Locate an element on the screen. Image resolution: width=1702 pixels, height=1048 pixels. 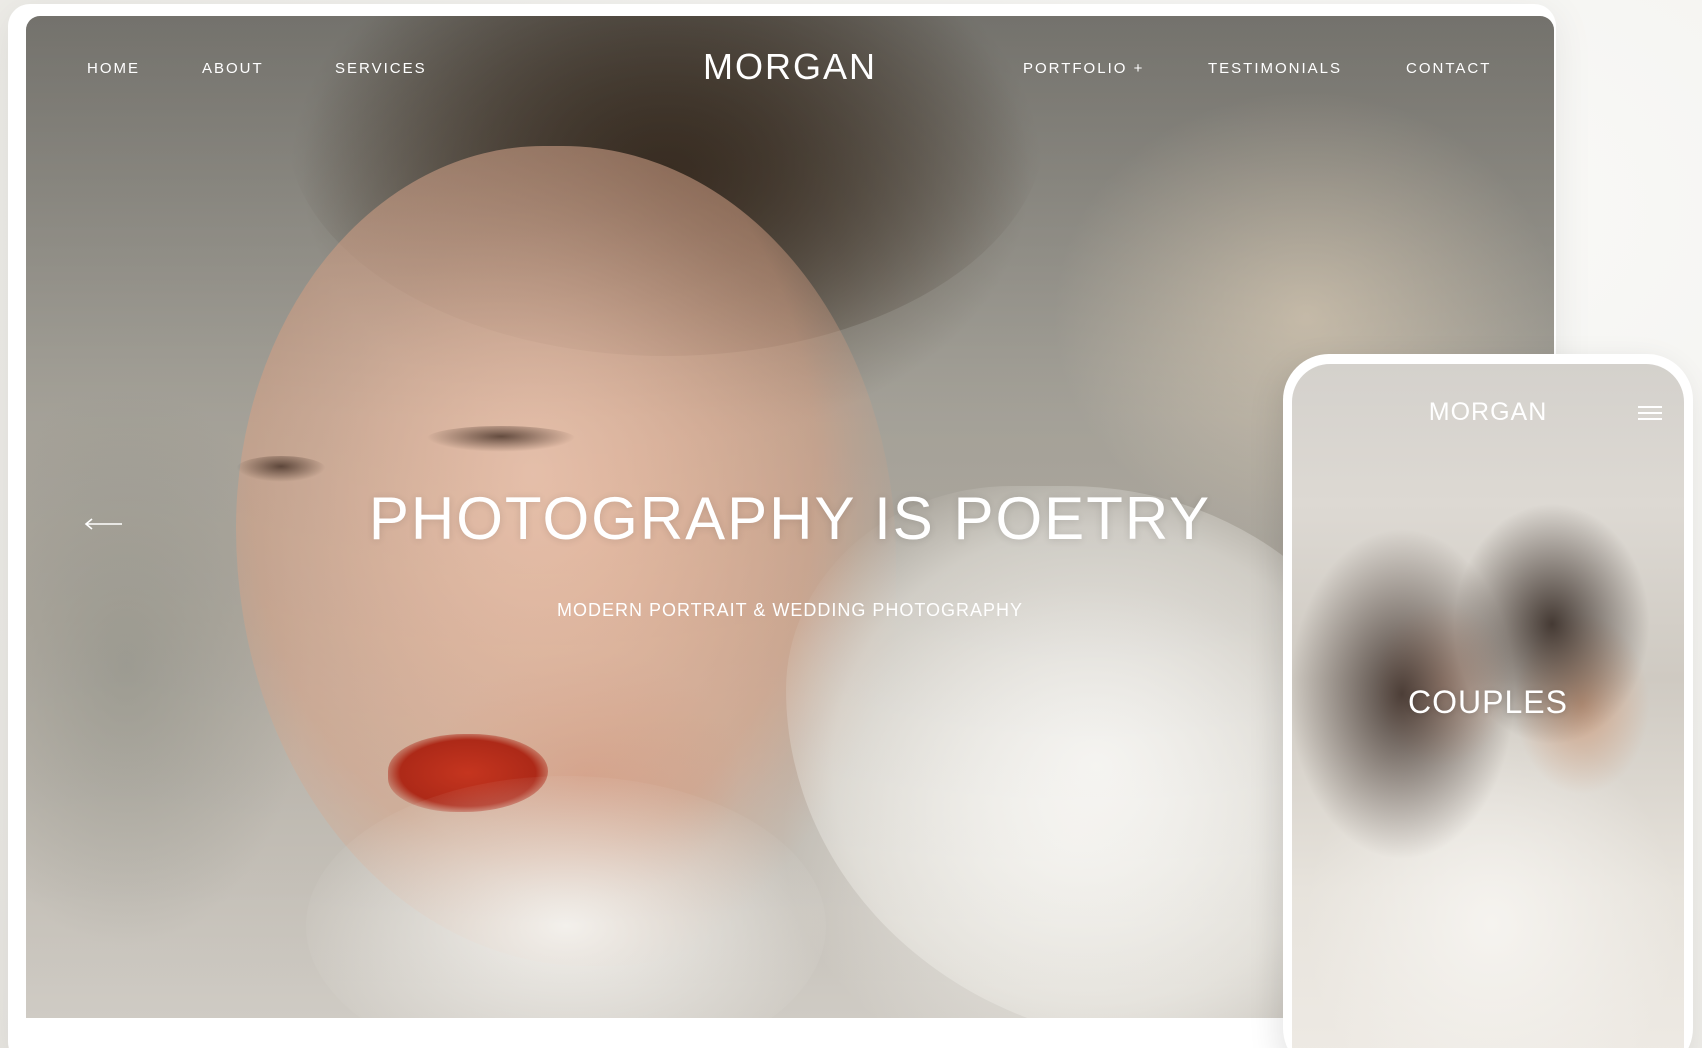
nav-portfolio: PORTFOLIO + is located at coordinates (1083, 68).